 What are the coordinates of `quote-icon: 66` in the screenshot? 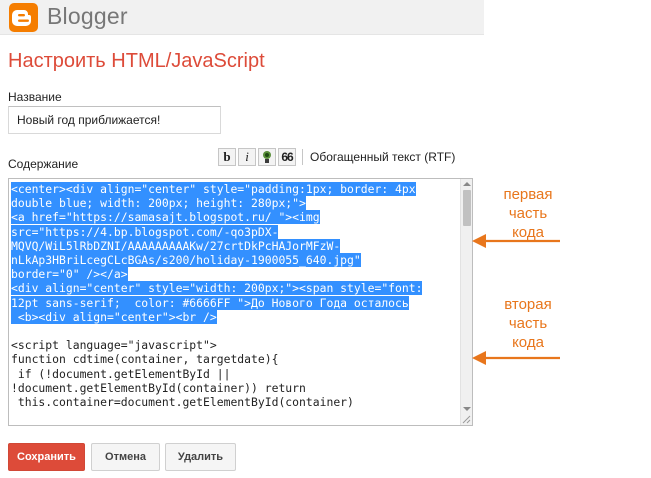 It's located at (287, 157).